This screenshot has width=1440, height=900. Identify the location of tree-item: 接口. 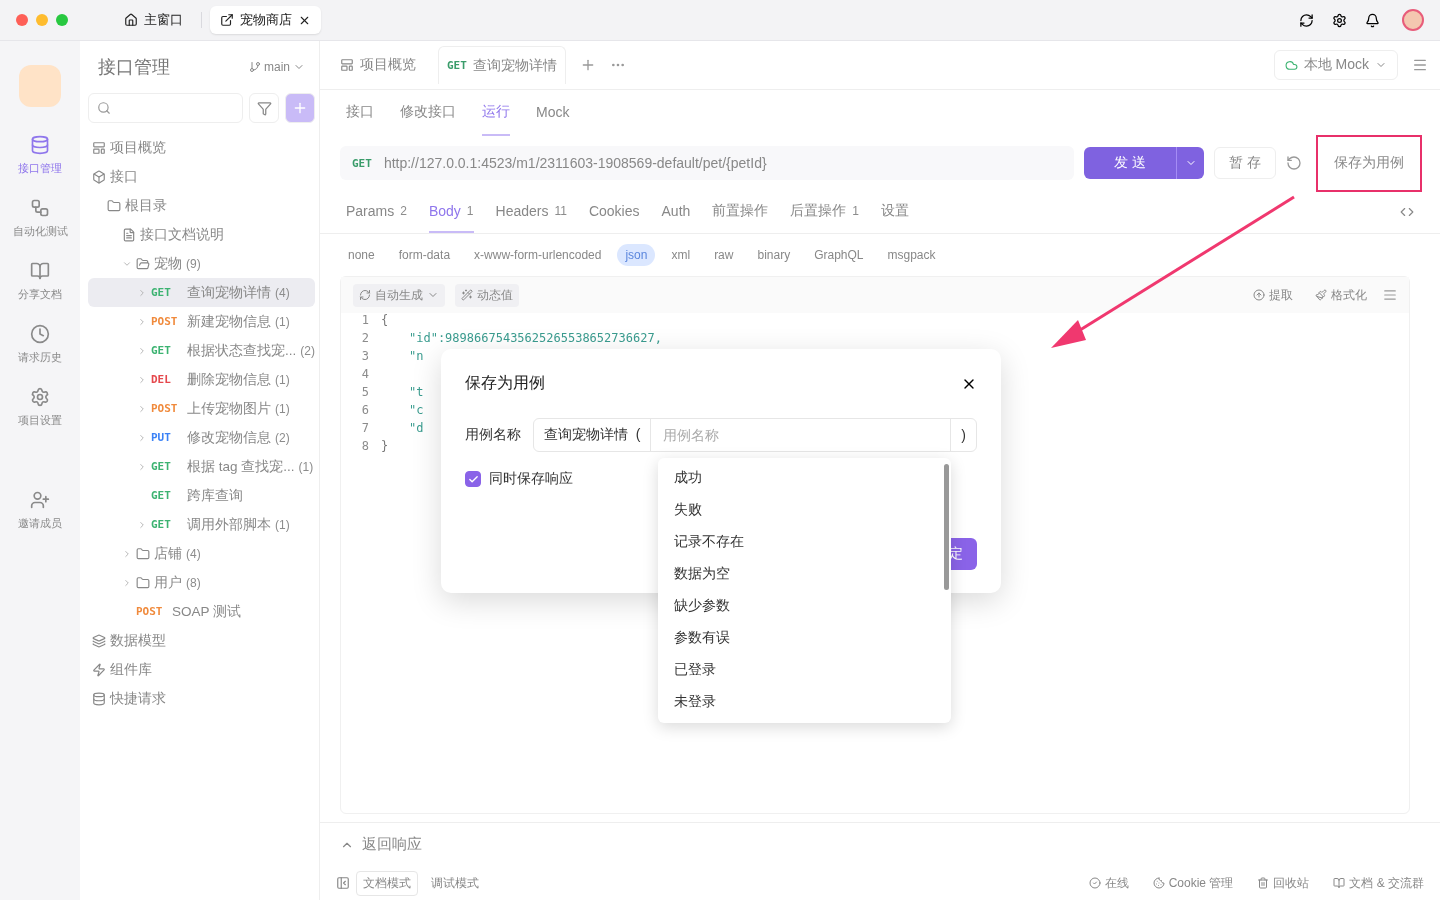
(201, 176).